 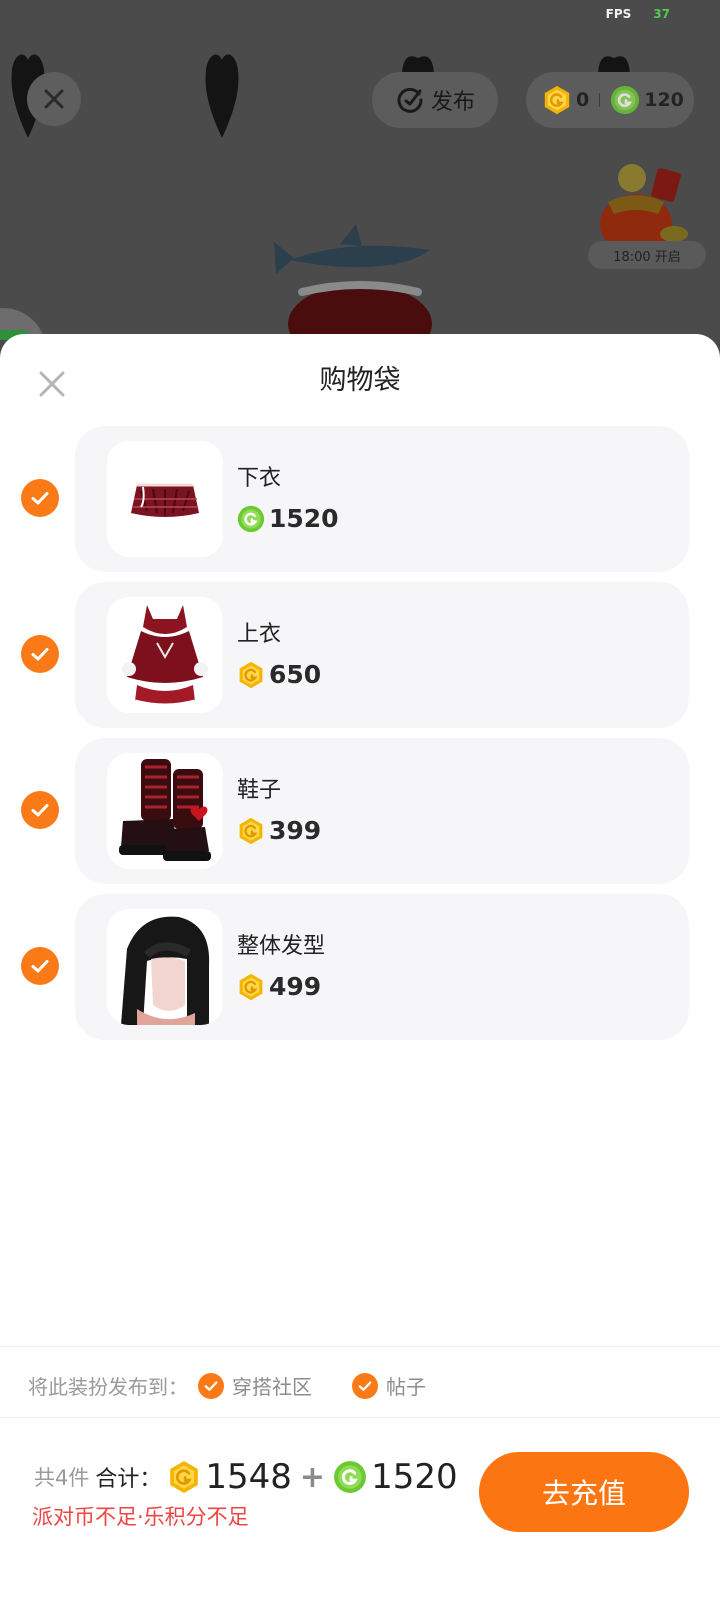 What do you see at coordinates (647, 255) in the screenshot?
I see `event-start-time: 18:00 开启` at bounding box center [647, 255].